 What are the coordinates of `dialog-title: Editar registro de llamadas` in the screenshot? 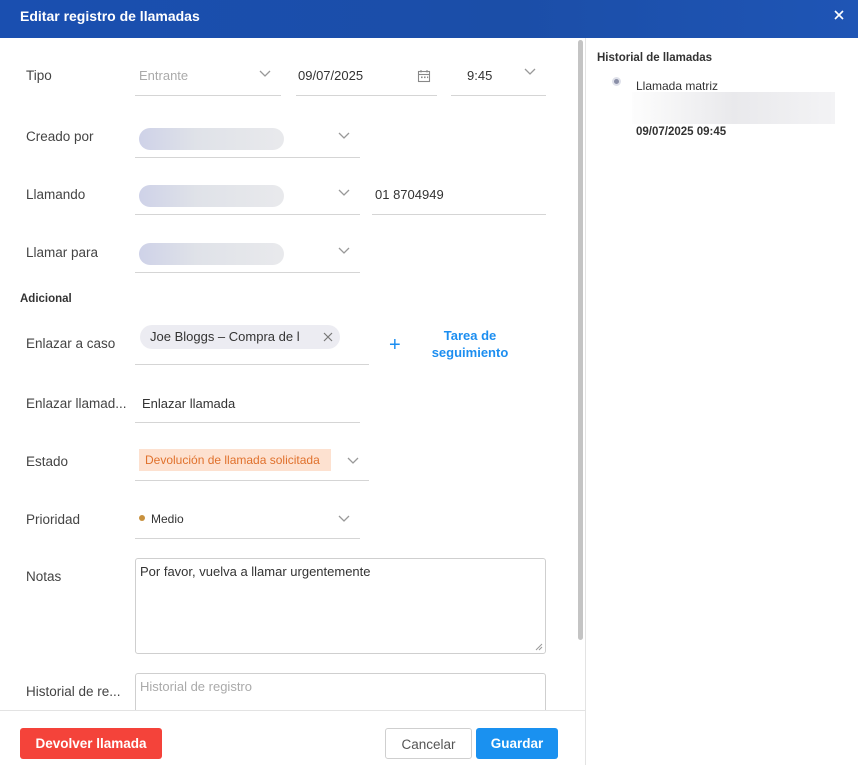 It's located at (110, 16).